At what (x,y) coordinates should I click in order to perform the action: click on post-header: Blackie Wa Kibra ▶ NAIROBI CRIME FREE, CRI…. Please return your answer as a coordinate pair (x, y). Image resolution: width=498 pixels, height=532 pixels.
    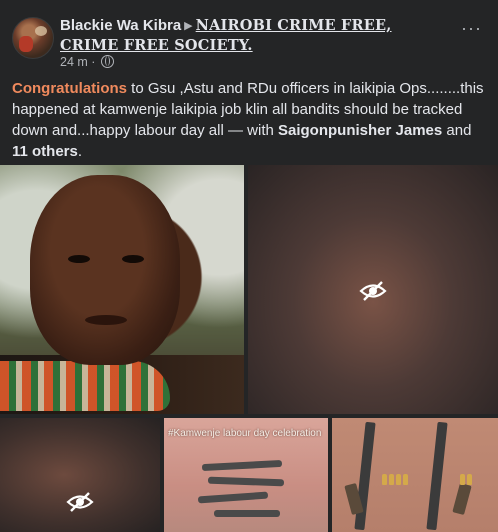
    Looking at the image, I should click on (249, 42).